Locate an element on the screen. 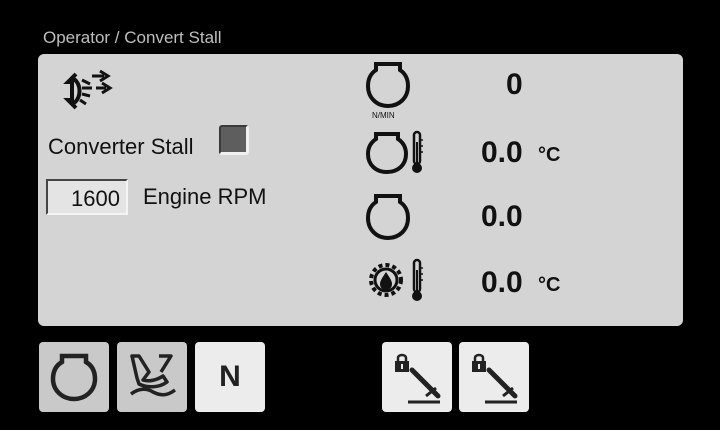 The image size is (720, 430). neutral-button: N is located at coordinates (230, 377).